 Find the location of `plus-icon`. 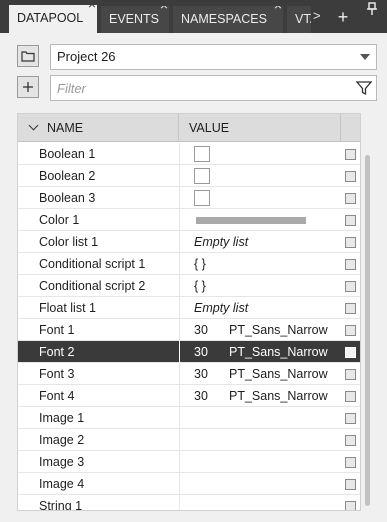

plus-icon is located at coordinates (28, 87).